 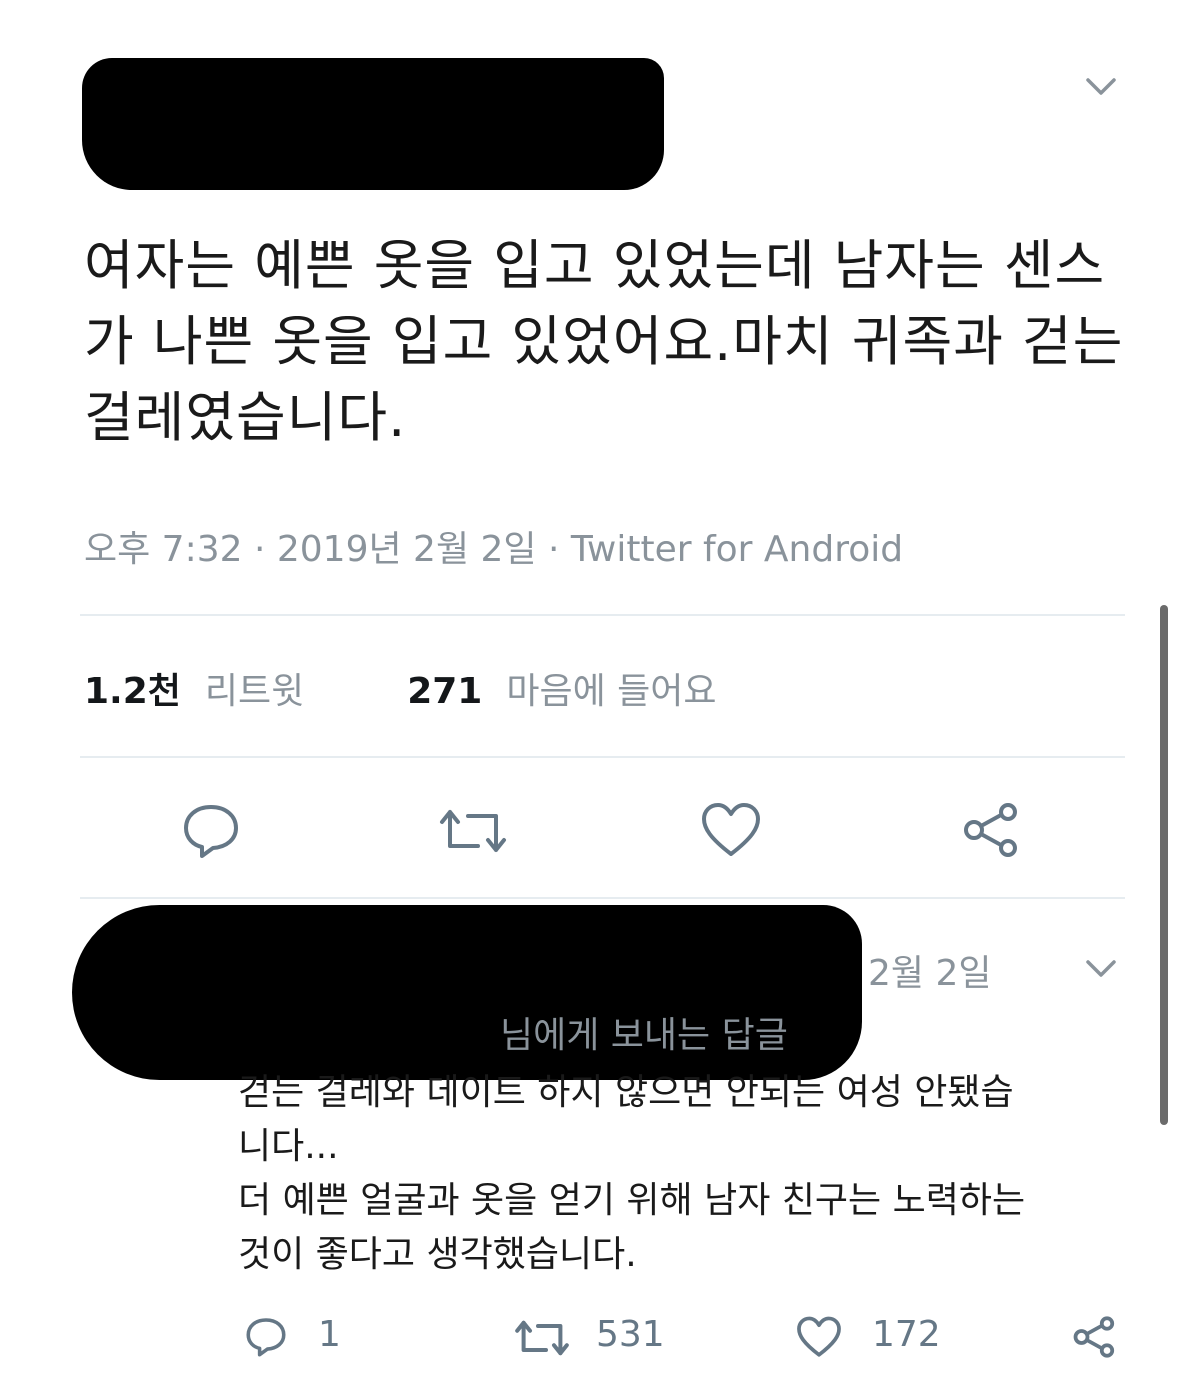 What do you see at coordinates (1164, 865) in the screenshot?
I see `scrollbar` at bounding box center [1164, 865].